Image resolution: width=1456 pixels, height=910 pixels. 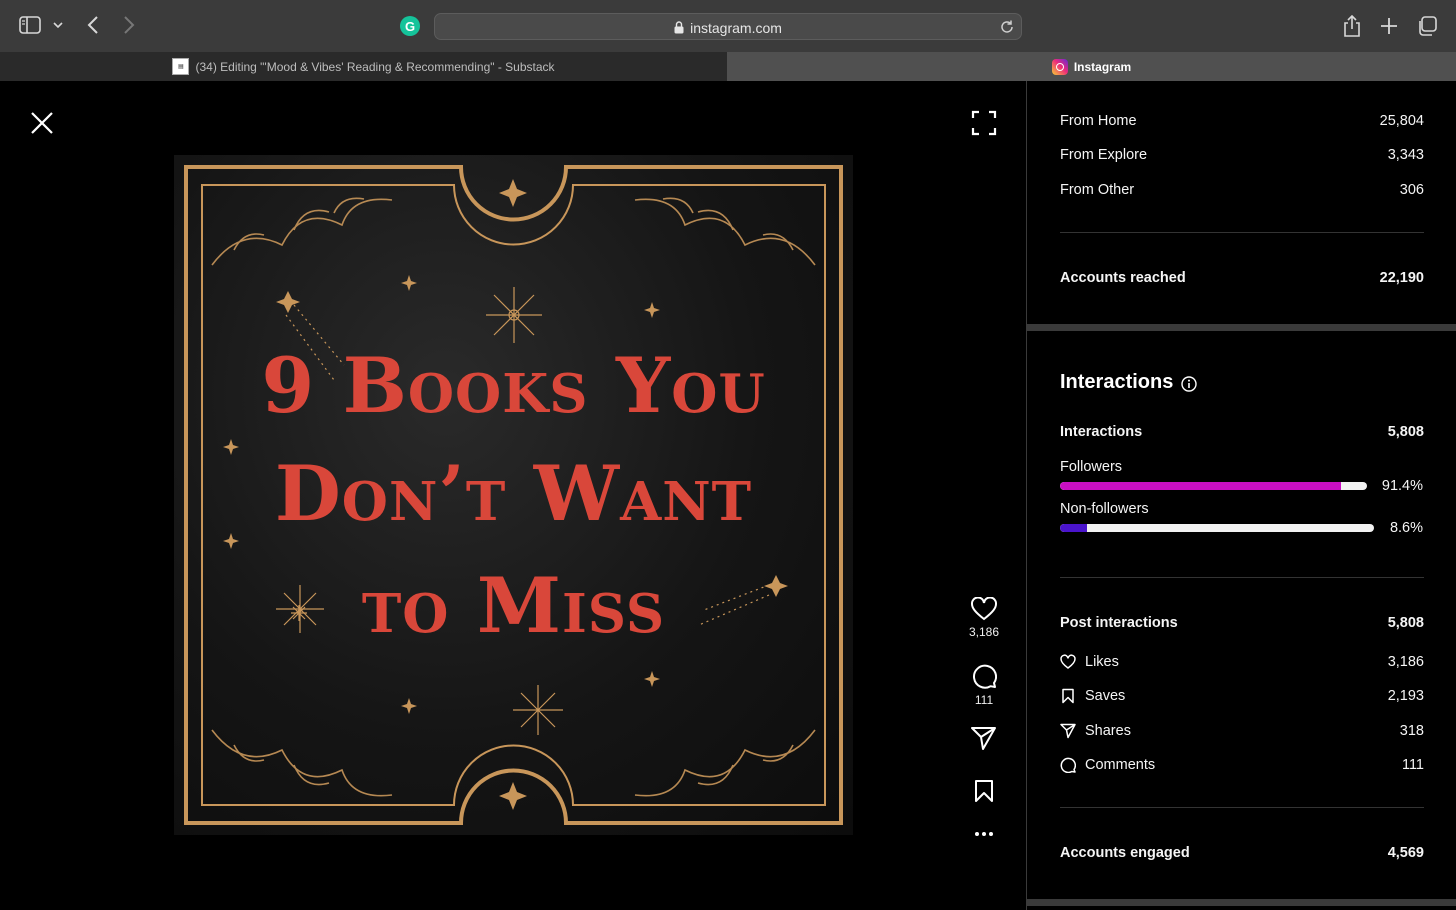 What do you see at coordinates (1125, 853) in the screenshot?
I see `accounts-engaged-label: Accounts engaged` at bounding box center [1125, 853].